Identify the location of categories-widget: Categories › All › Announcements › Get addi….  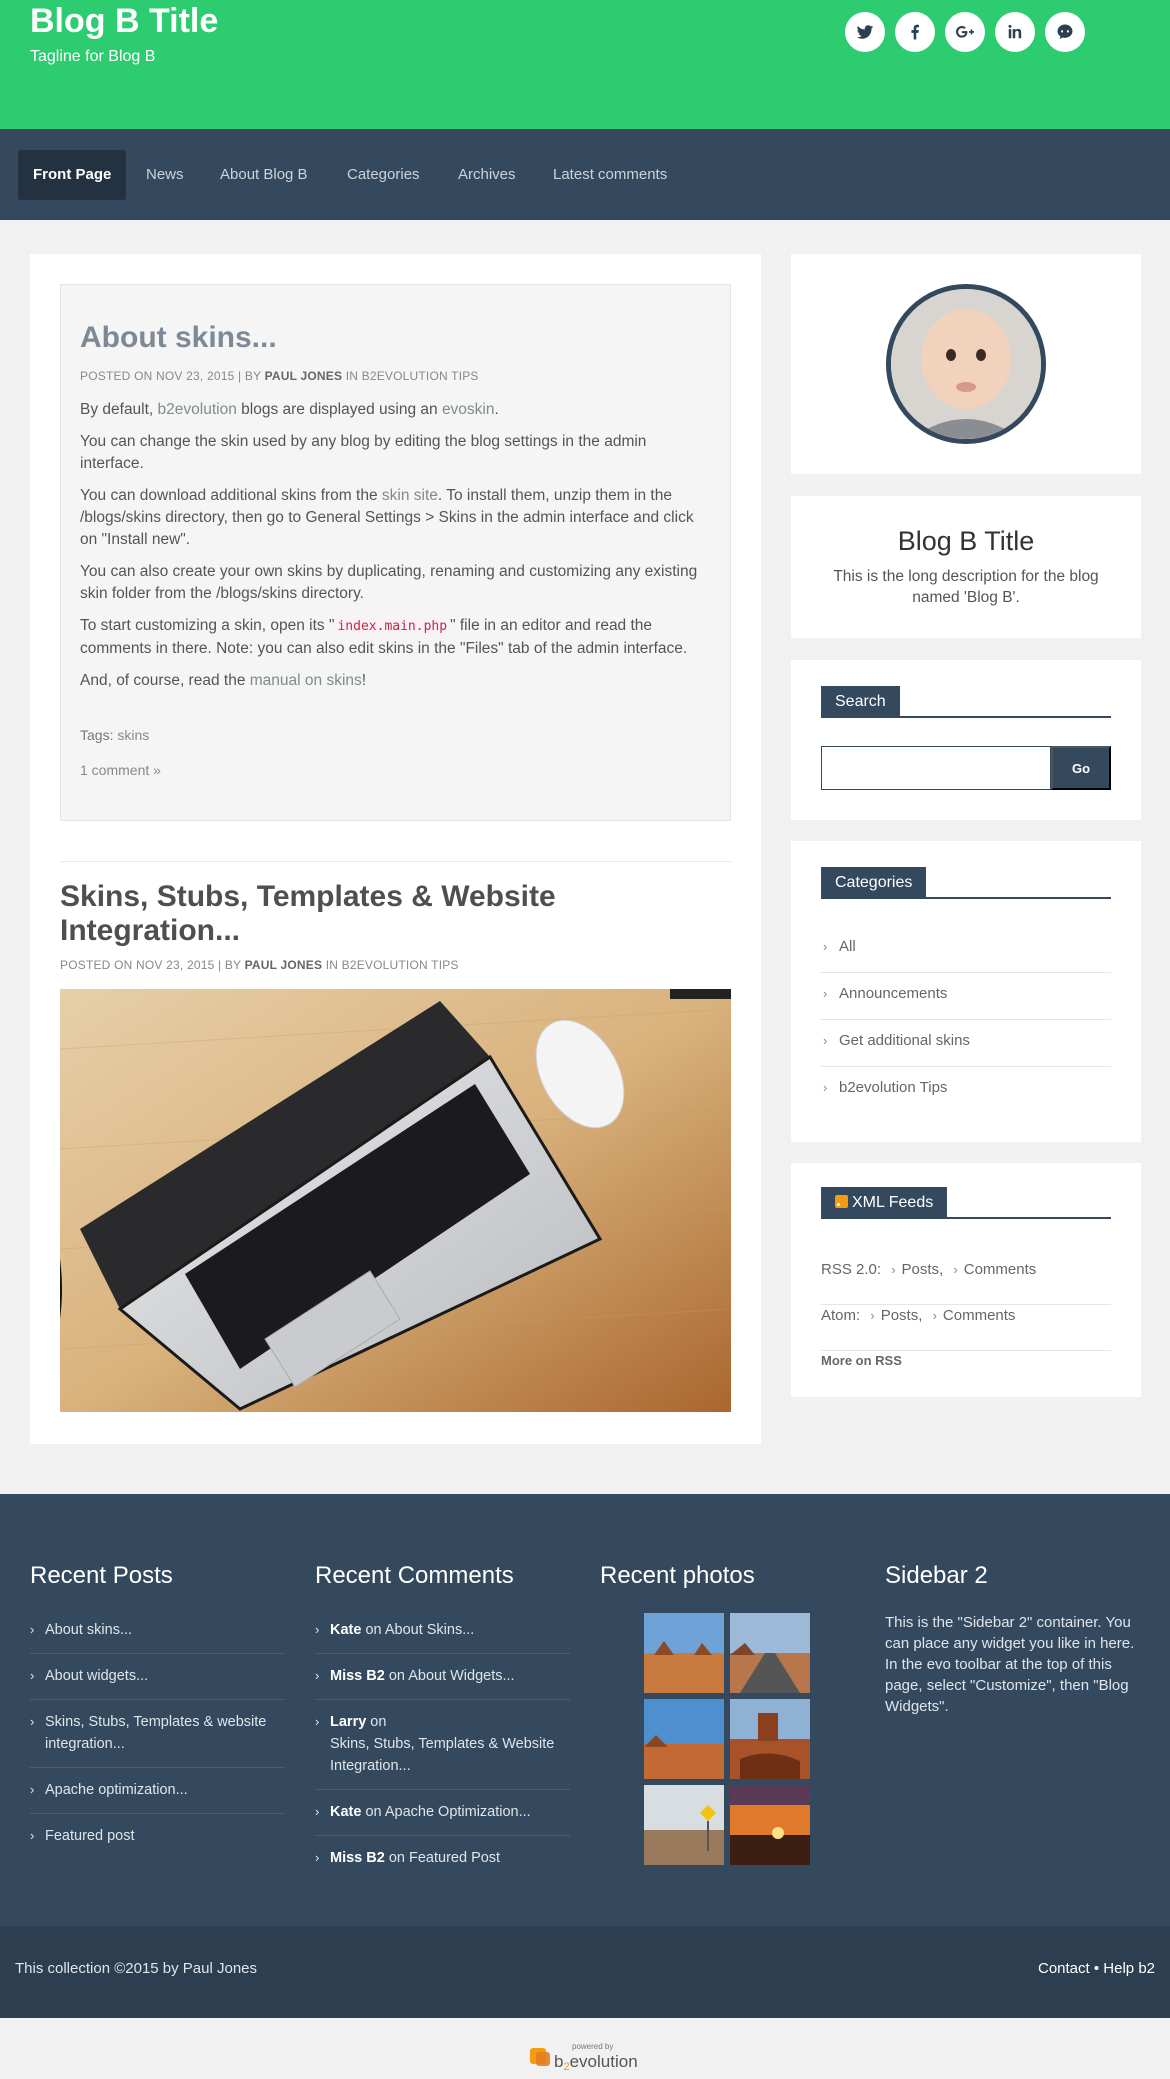
(966, 991).